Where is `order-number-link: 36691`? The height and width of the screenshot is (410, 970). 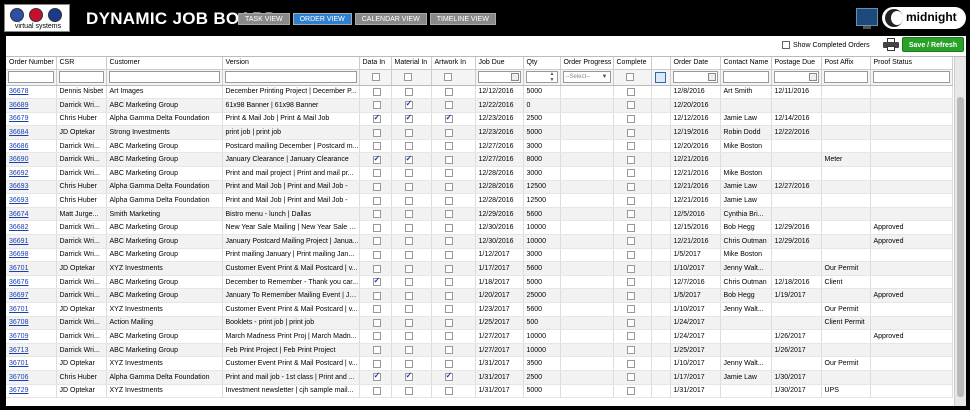
order-number-link: 36691 is located at coordinates (31, 241).